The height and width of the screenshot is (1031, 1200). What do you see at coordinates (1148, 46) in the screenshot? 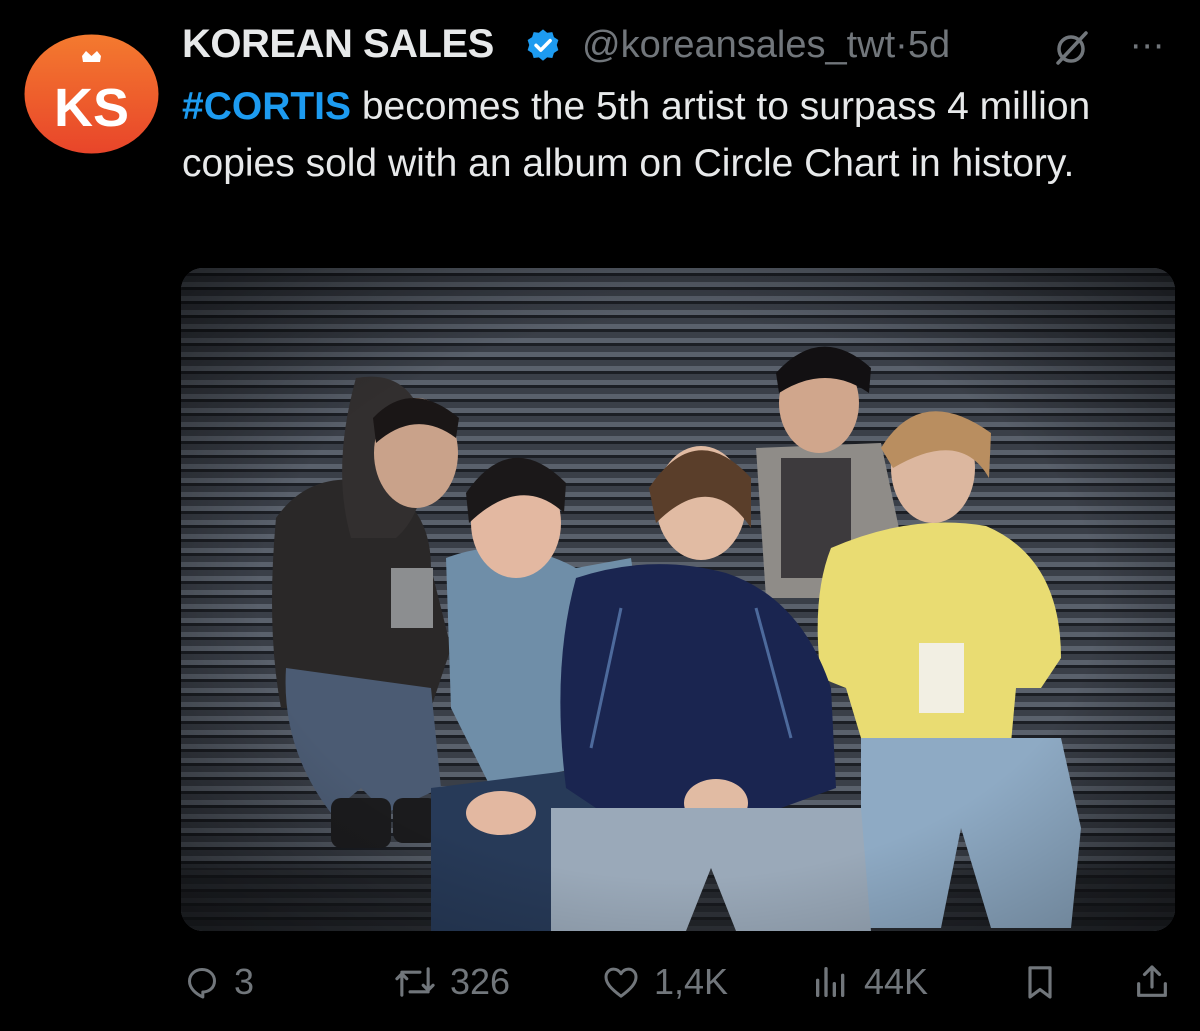
I see `more-icon: ⋯` at bounding box center [1148, 46].